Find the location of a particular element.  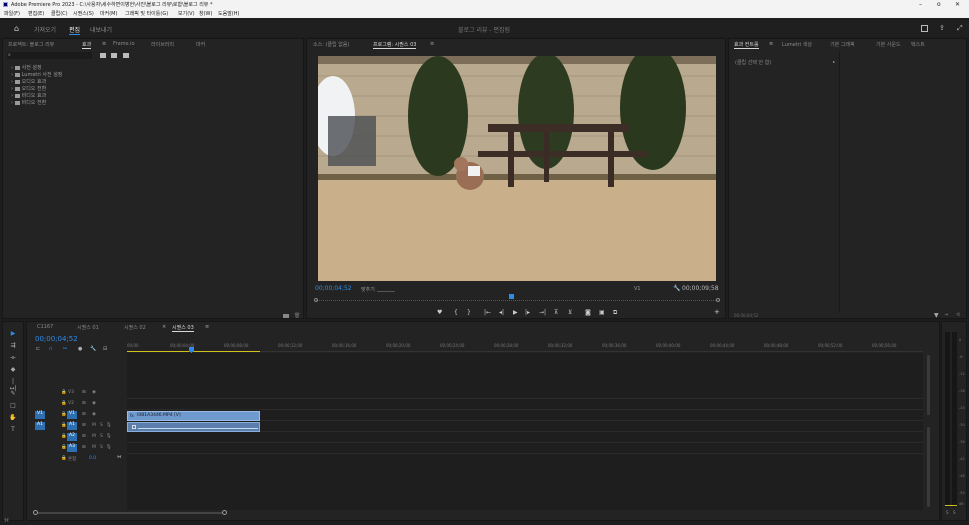

track-label-v2: V2 is located at coordinates (71, 403).